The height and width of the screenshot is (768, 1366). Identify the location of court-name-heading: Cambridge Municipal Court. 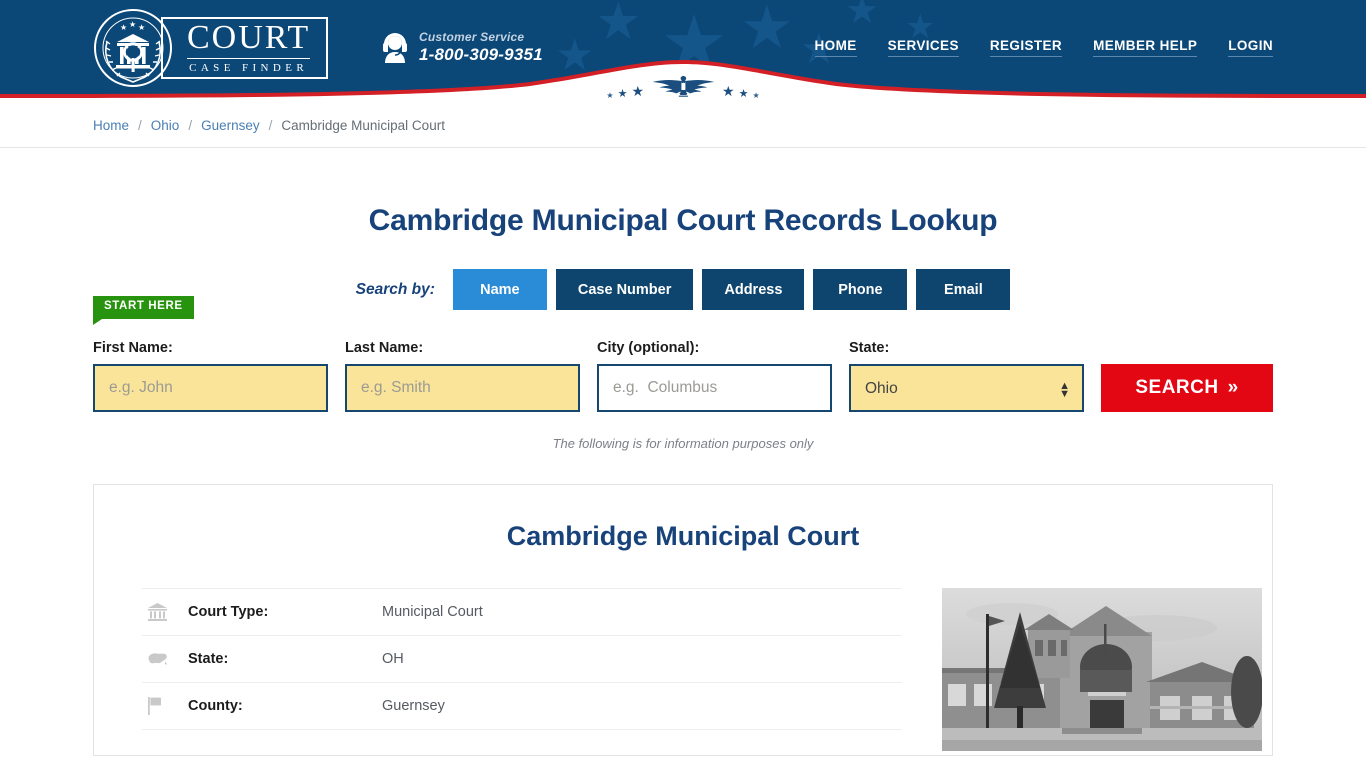
(683, 536).